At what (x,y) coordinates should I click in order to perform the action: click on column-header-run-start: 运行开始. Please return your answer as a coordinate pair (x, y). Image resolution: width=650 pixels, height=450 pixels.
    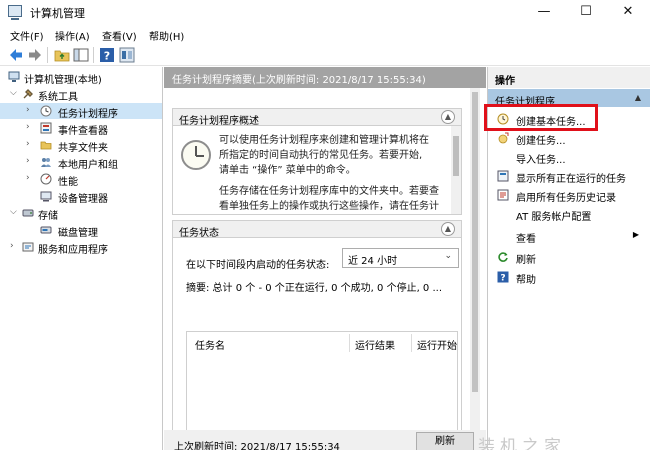
    Looking at the image, I should click on (437, 344).